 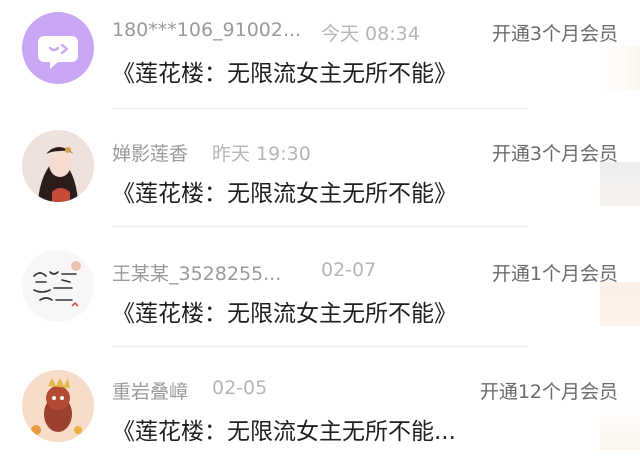 I want to click on timestamp: 今天 08:34, so click(x=370, y=34).